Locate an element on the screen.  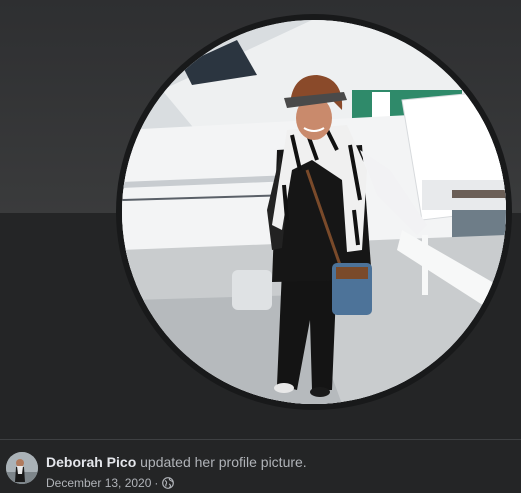
author-avatar-image is located at coordinates (22, 468).